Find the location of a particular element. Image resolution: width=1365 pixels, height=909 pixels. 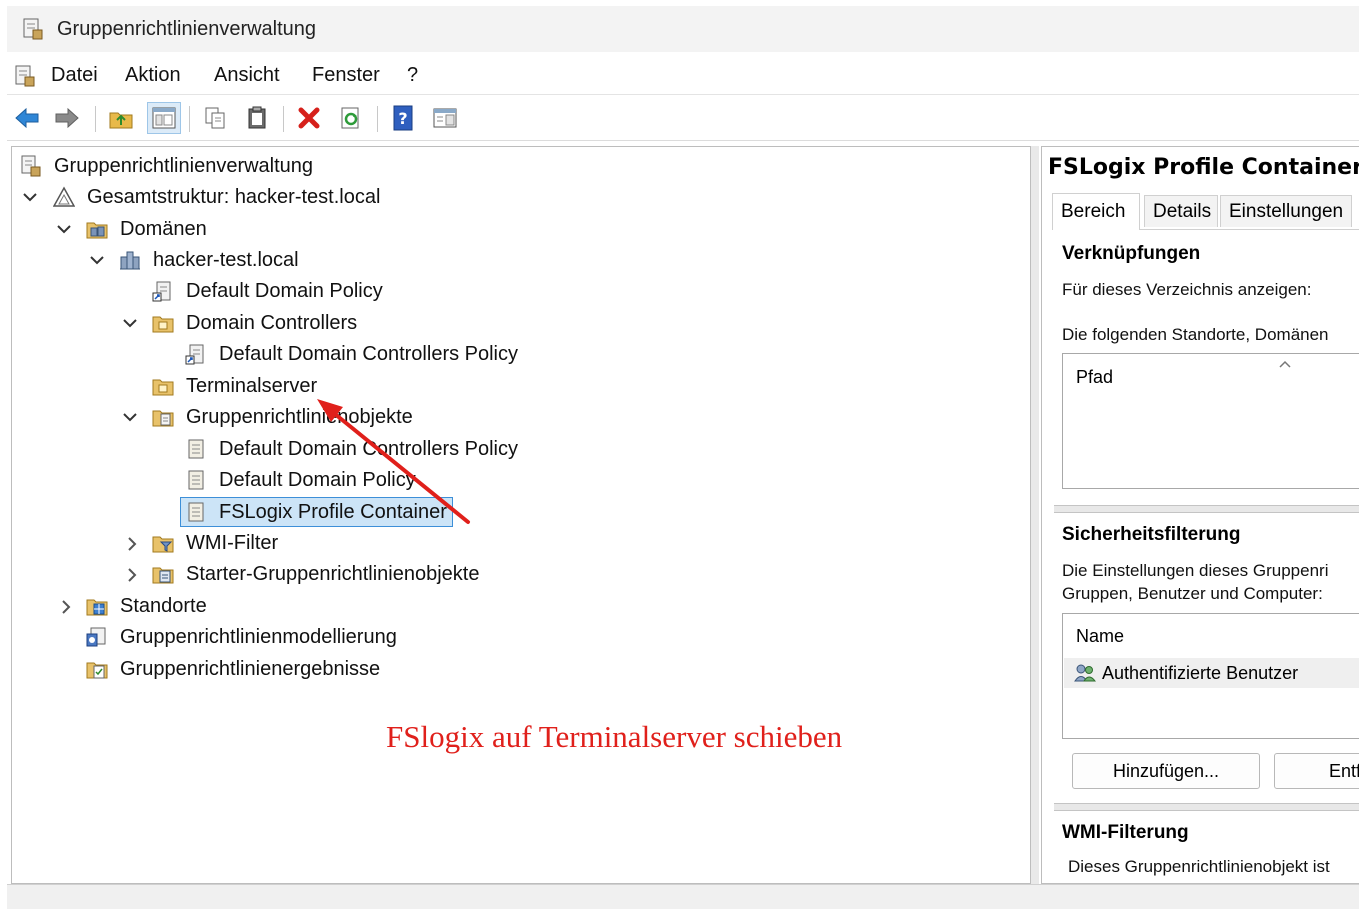

remove-button: Entf is located at coordinates (1316, 771).